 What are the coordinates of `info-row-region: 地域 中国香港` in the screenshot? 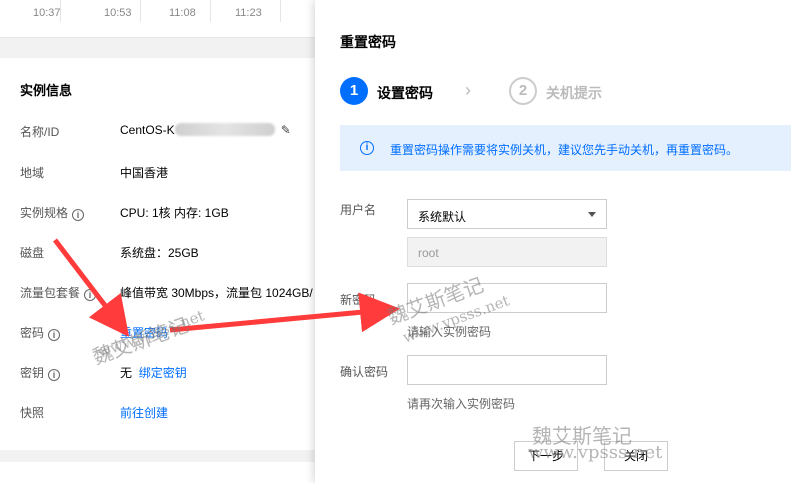 It's located at (158, 174).